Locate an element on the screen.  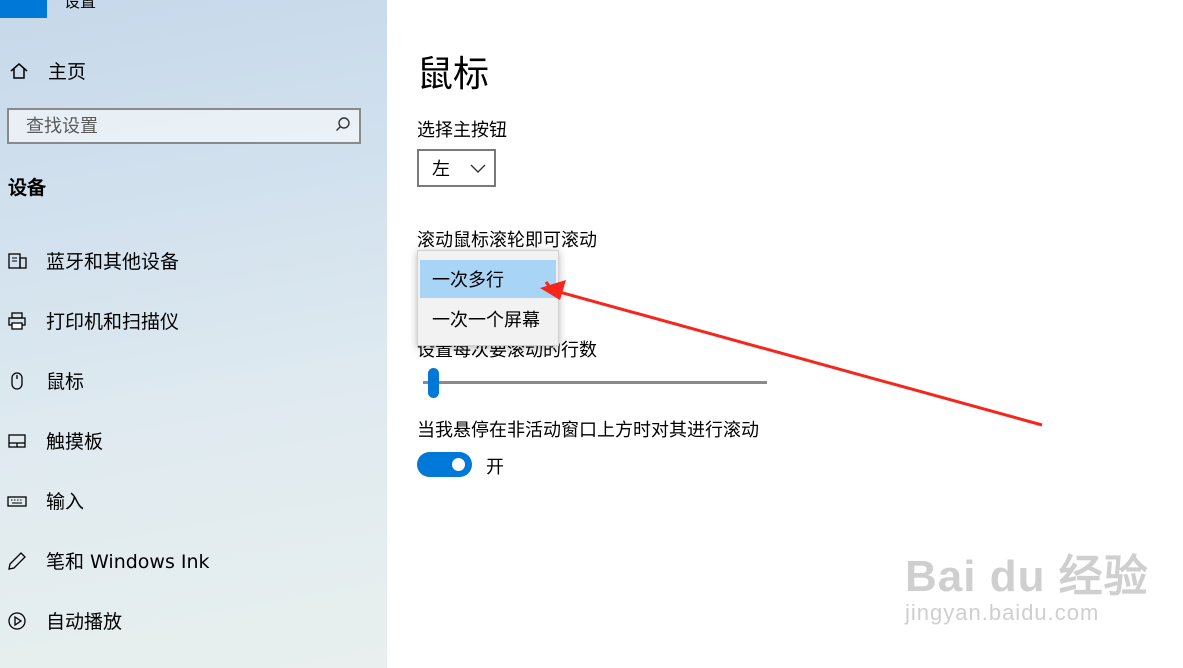
toggle-state-label: 开 is located at coordinates (495, 467).